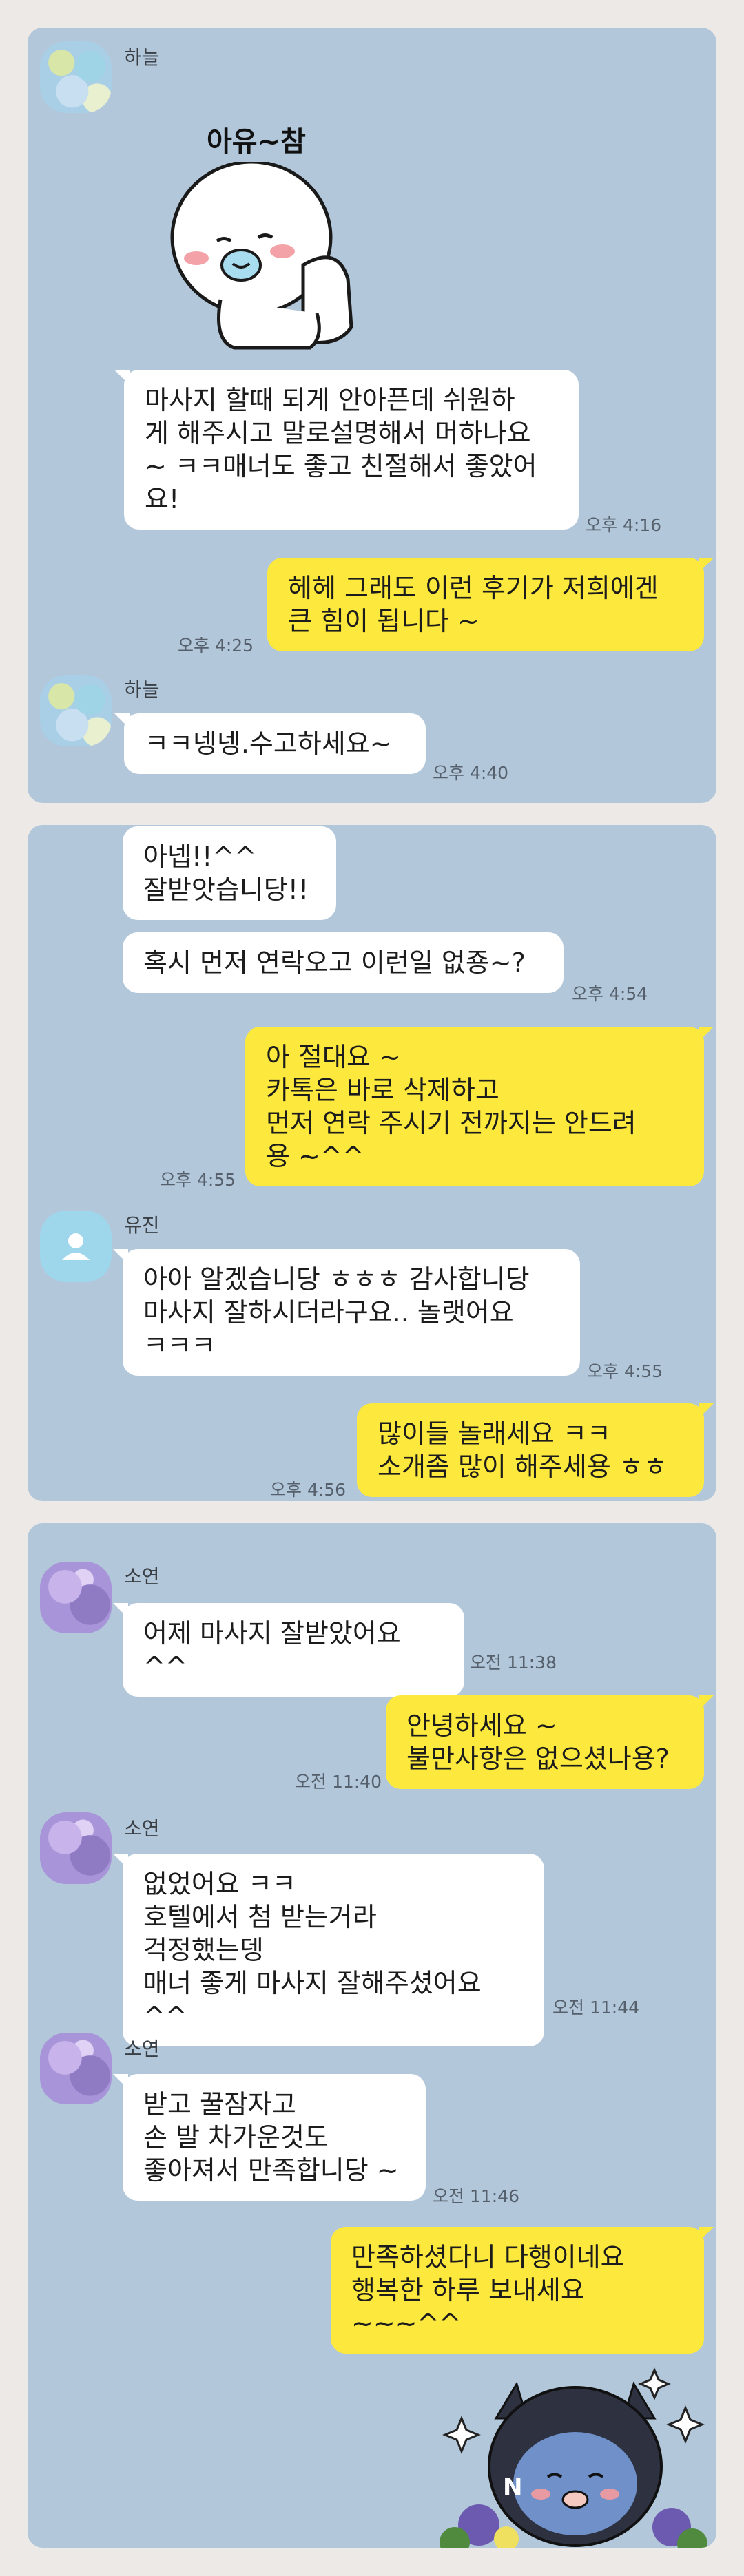 This screenshot has height=2576, width=744. Describe the element at coordinates (535, 1450) in the screenshot. I see `message-bubble-outgoing: 많이들 놀래세요 ㅋㅋ 소개좀 많이 해주세용 ㅎㅎ` at that location.